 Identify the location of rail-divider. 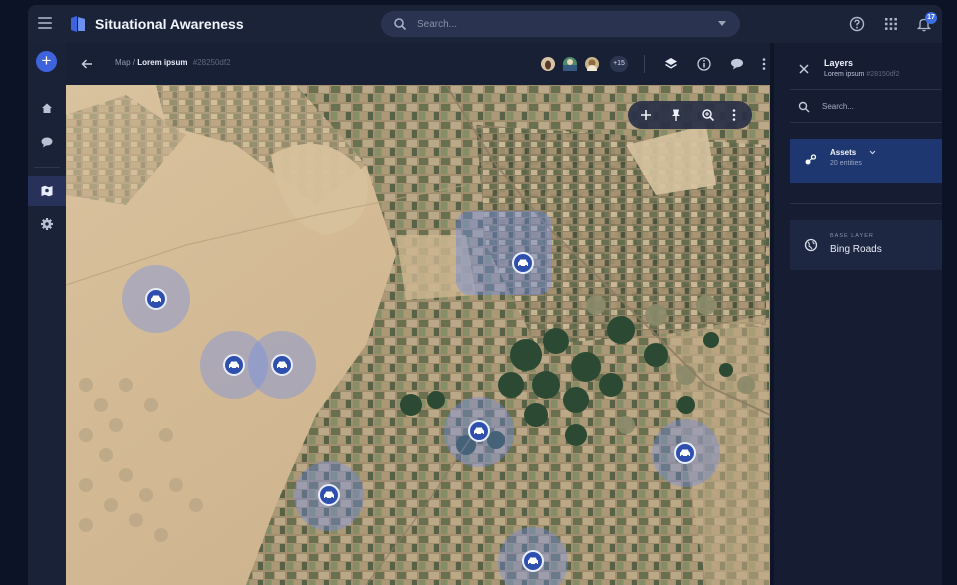
(47, 167).